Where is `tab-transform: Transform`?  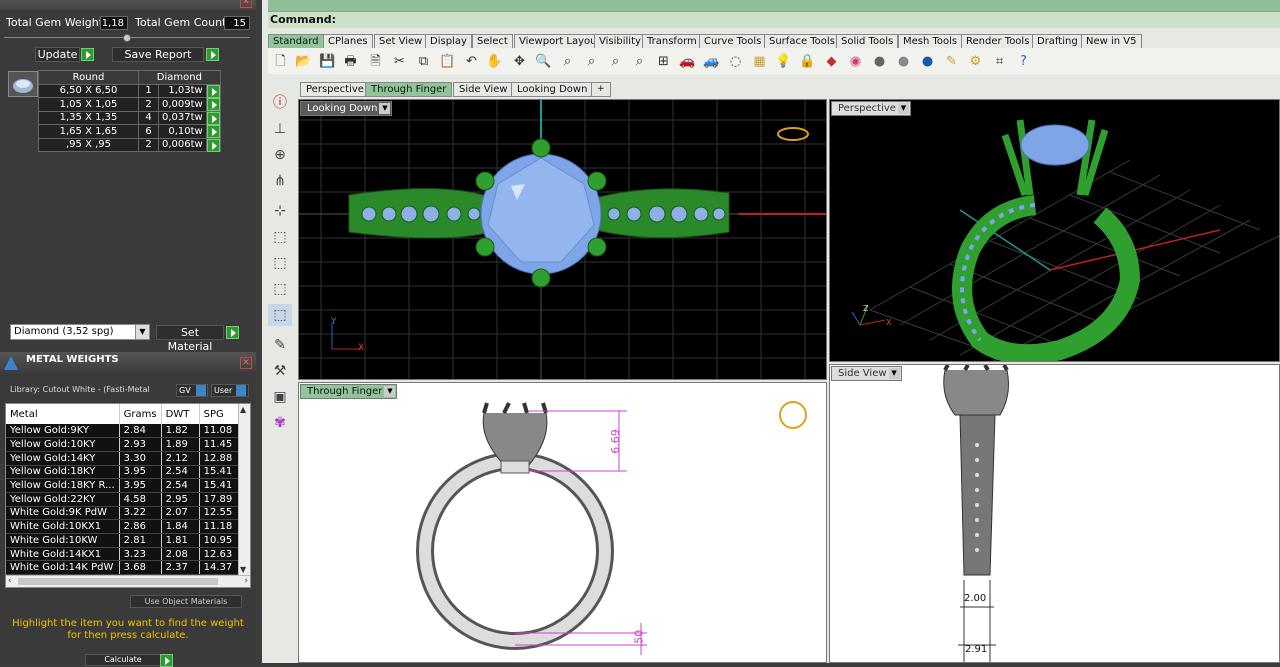
tab-transform: Transform is located at coordinates (672, 41).